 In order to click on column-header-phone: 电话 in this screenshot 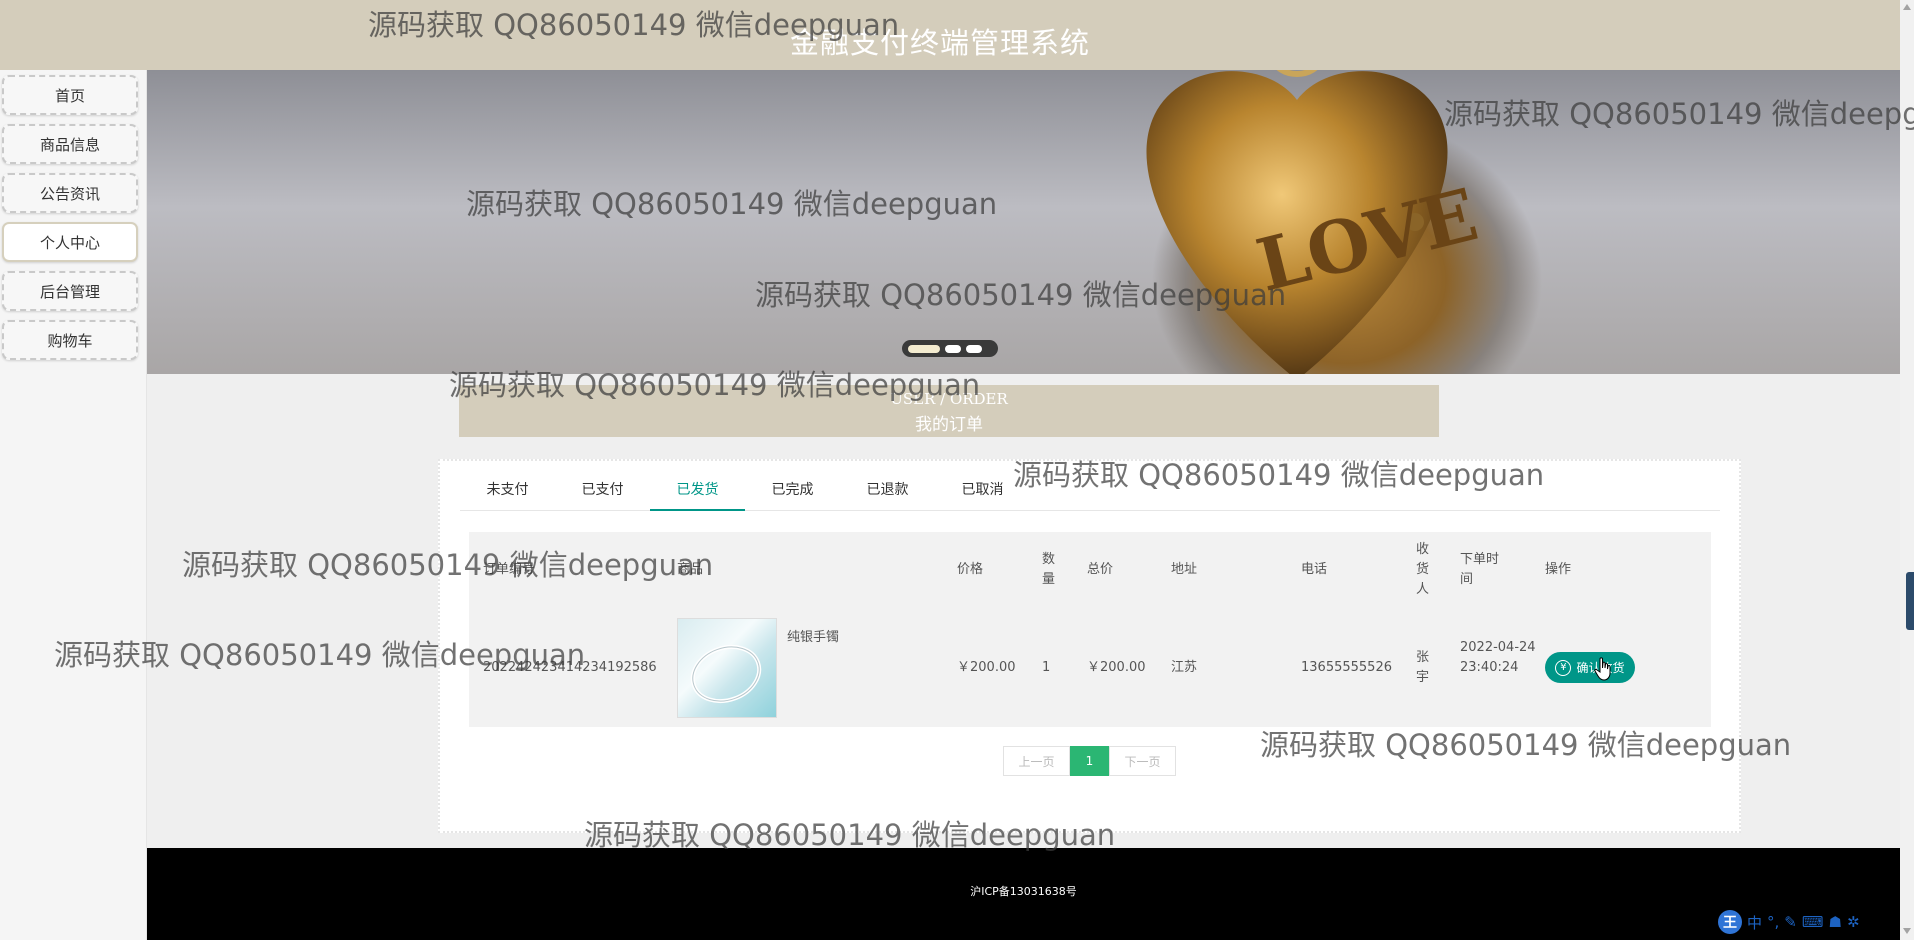, I will do `click(1314, 569)`.